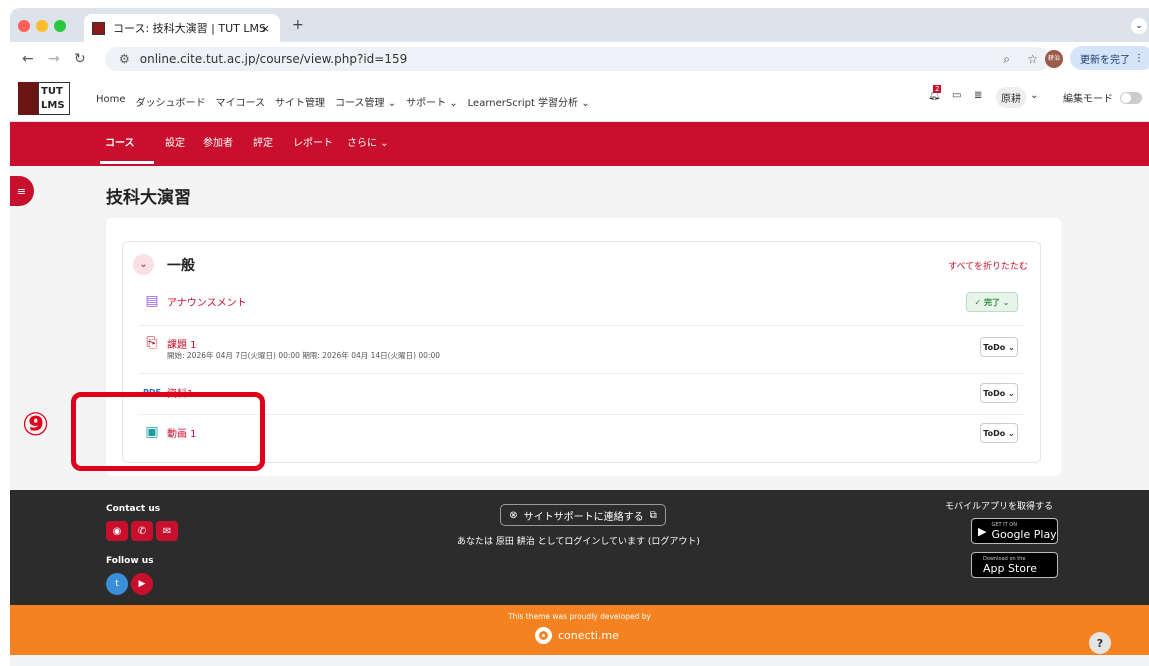 This screenshot has height=666, width=1149. I want to click on collapse-all-link: すべてを折りたたむ, so click(988, 265).